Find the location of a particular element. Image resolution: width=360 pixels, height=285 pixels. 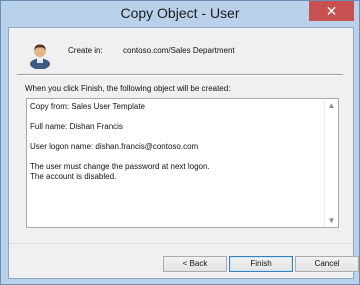

summary-line-full-name: Full name: Dishan Francis is located at coordinates (76, 126).